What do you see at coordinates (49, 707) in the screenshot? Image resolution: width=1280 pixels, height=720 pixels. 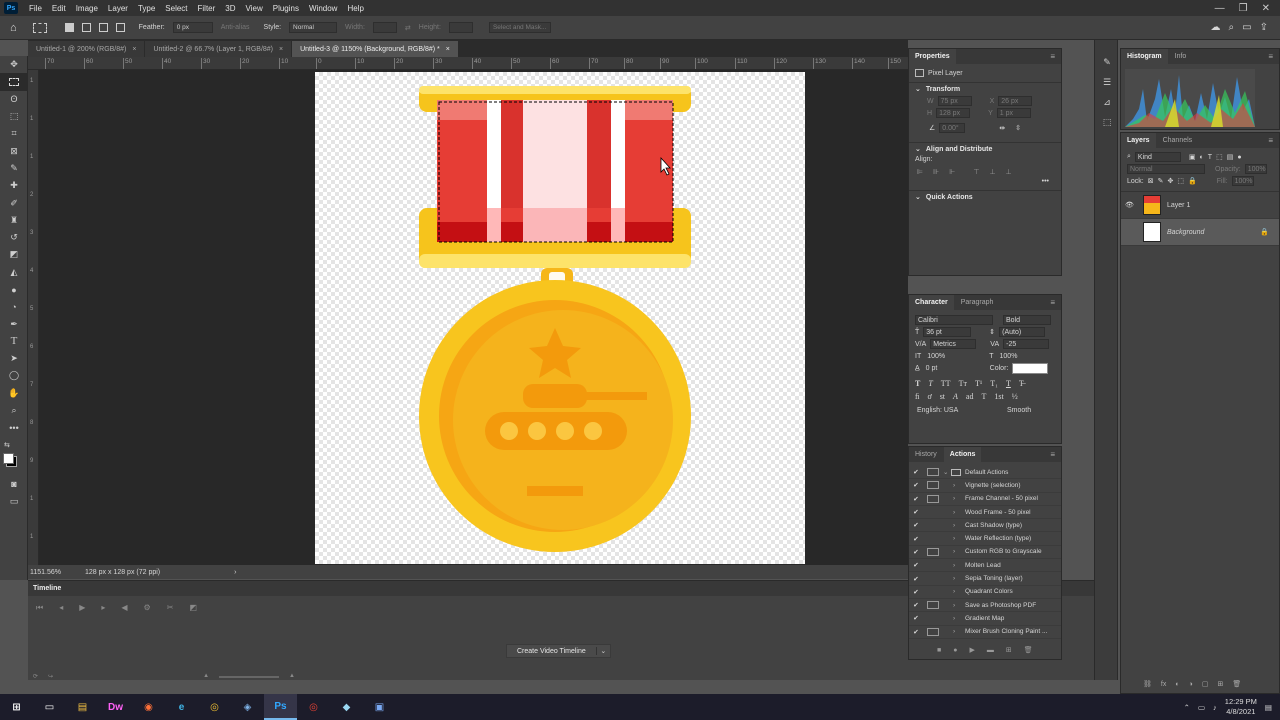 I see `task-view-icon: ▭` at bounding box center [49, 707].